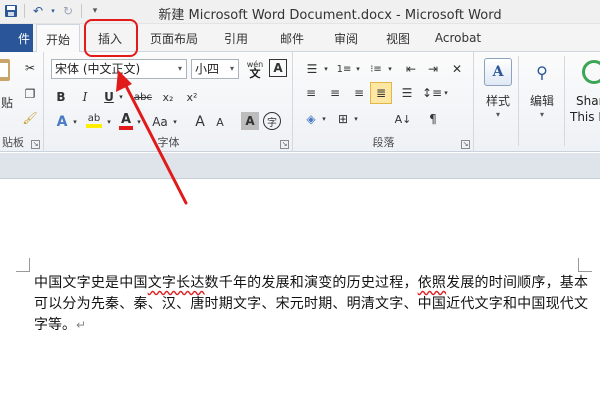 The height and width of the screenshot is (400, 600). What do you see at coordinates (390, 69) in the screenshot?
I see `multilevel-dropdown-icon: ▾` at bounding box center [390, 69].